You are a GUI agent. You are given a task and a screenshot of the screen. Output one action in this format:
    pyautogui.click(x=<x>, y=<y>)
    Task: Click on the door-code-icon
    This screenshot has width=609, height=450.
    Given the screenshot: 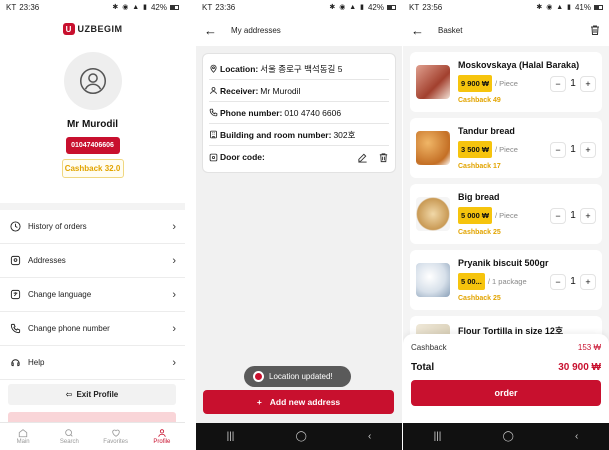 What is the action you would take?
    pyautogui.click(x=213, y=157)
    